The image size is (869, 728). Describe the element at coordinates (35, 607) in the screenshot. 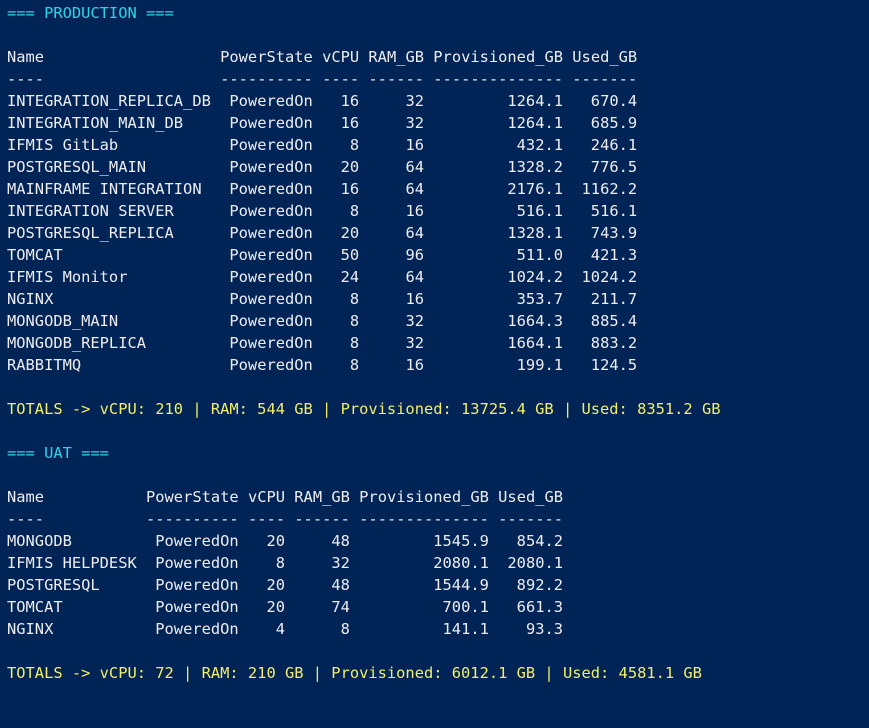

I see `cell-name: TOMCAT` at that location.